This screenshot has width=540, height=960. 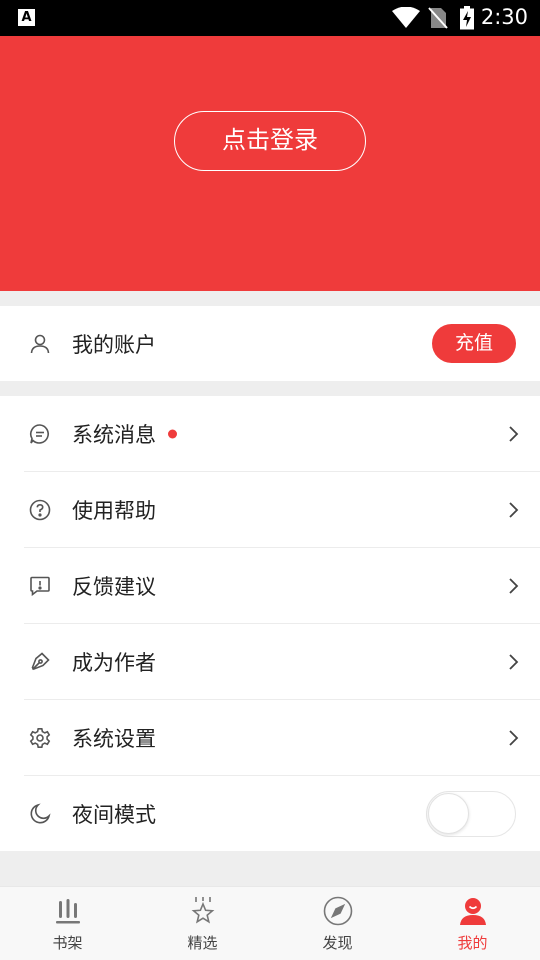 I want to click on menu-item-settings: 系统设置, so click(x=270, y=738).